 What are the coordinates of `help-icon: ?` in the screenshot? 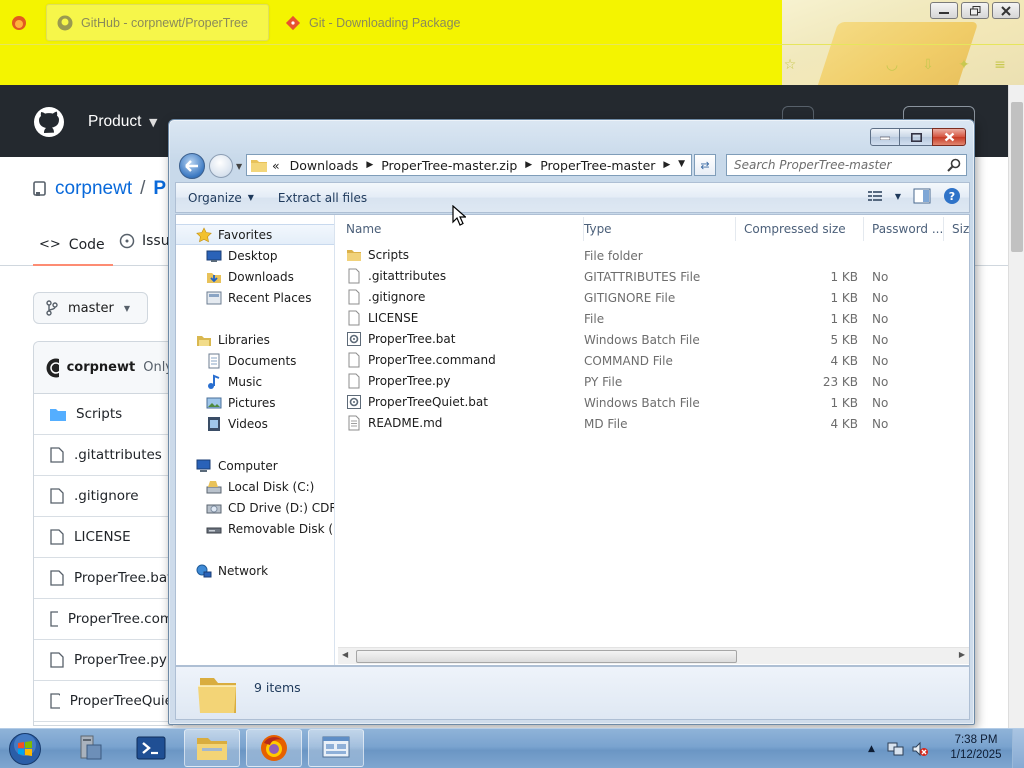 It's located at (952, 196).